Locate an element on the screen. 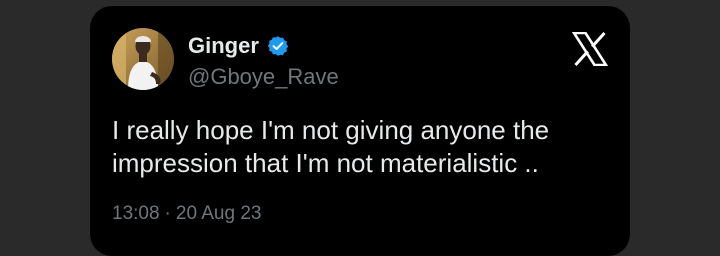 The image size is (720, 256). tweet-time: 13:08 is located at coordinates (136, 213).